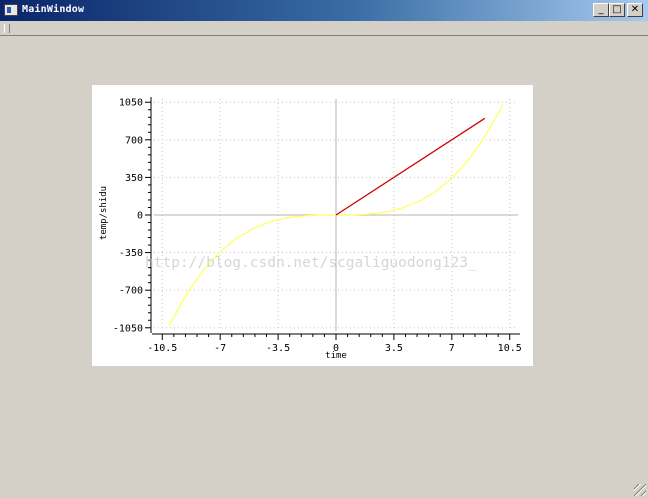 This screenshot has height=498, width=648. Describe the element at coordinates (131, 253) in the screenshot. I see `y-tick-label: -350` at that location.